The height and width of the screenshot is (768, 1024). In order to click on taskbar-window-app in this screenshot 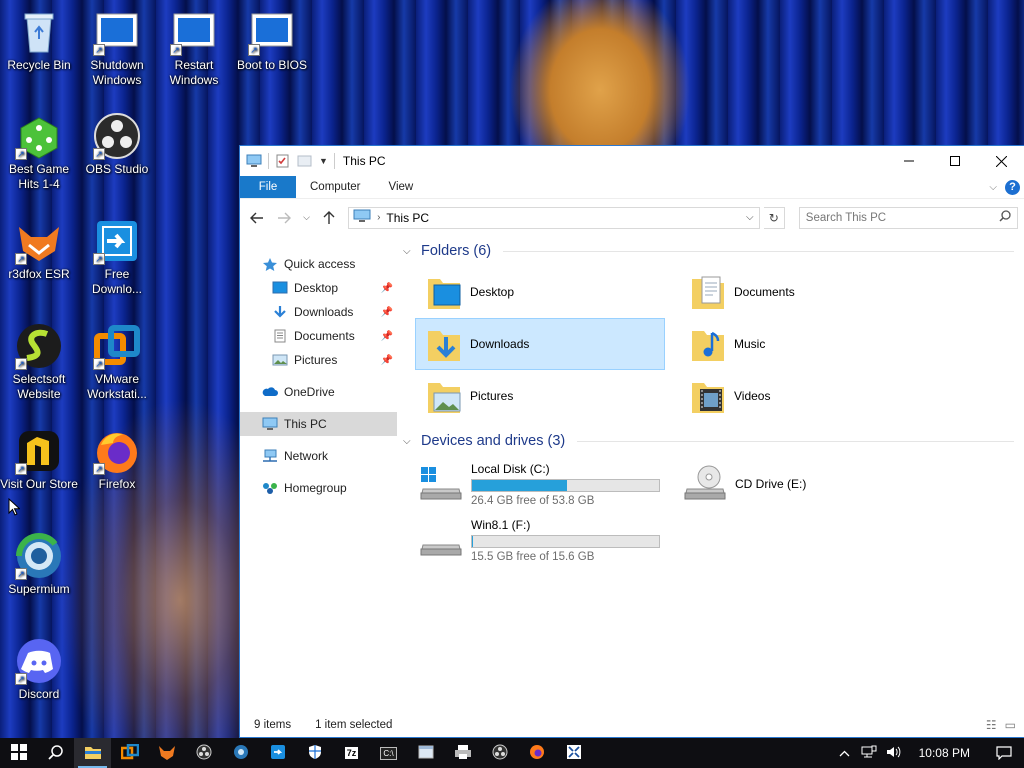, I will do `click(425, 753)`.